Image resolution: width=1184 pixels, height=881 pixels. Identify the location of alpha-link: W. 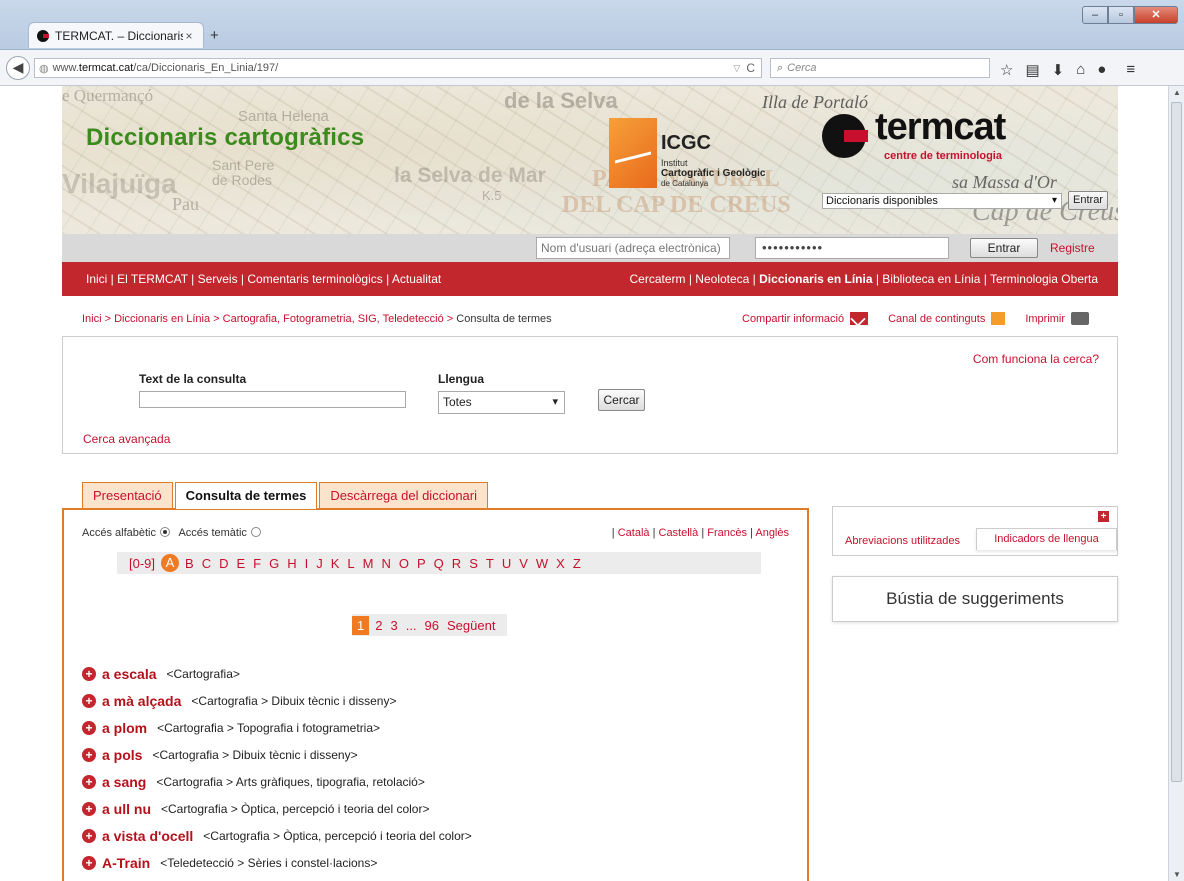
(542, 563).